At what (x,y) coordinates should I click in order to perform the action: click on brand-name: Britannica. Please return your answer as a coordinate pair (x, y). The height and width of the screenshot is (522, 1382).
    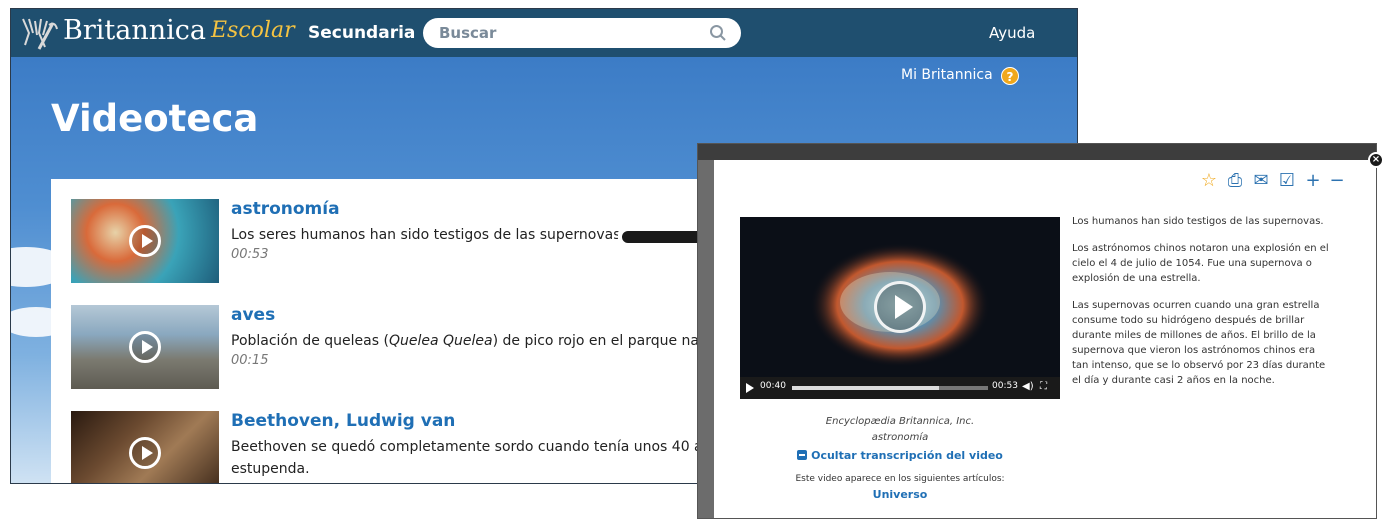
    Looking at the image, I should click on (134, 30).